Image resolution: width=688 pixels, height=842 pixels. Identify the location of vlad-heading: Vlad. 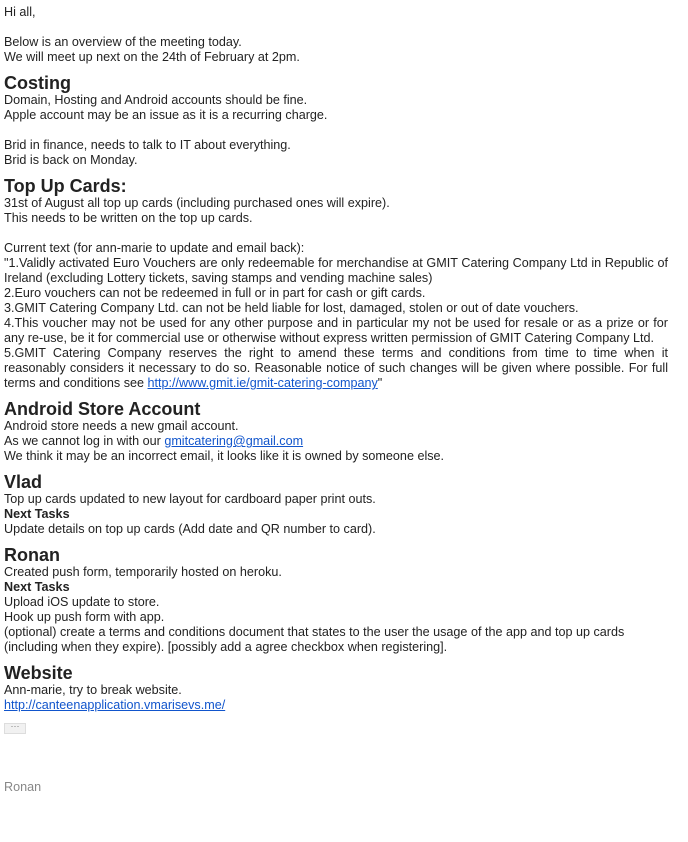
(23, 482).